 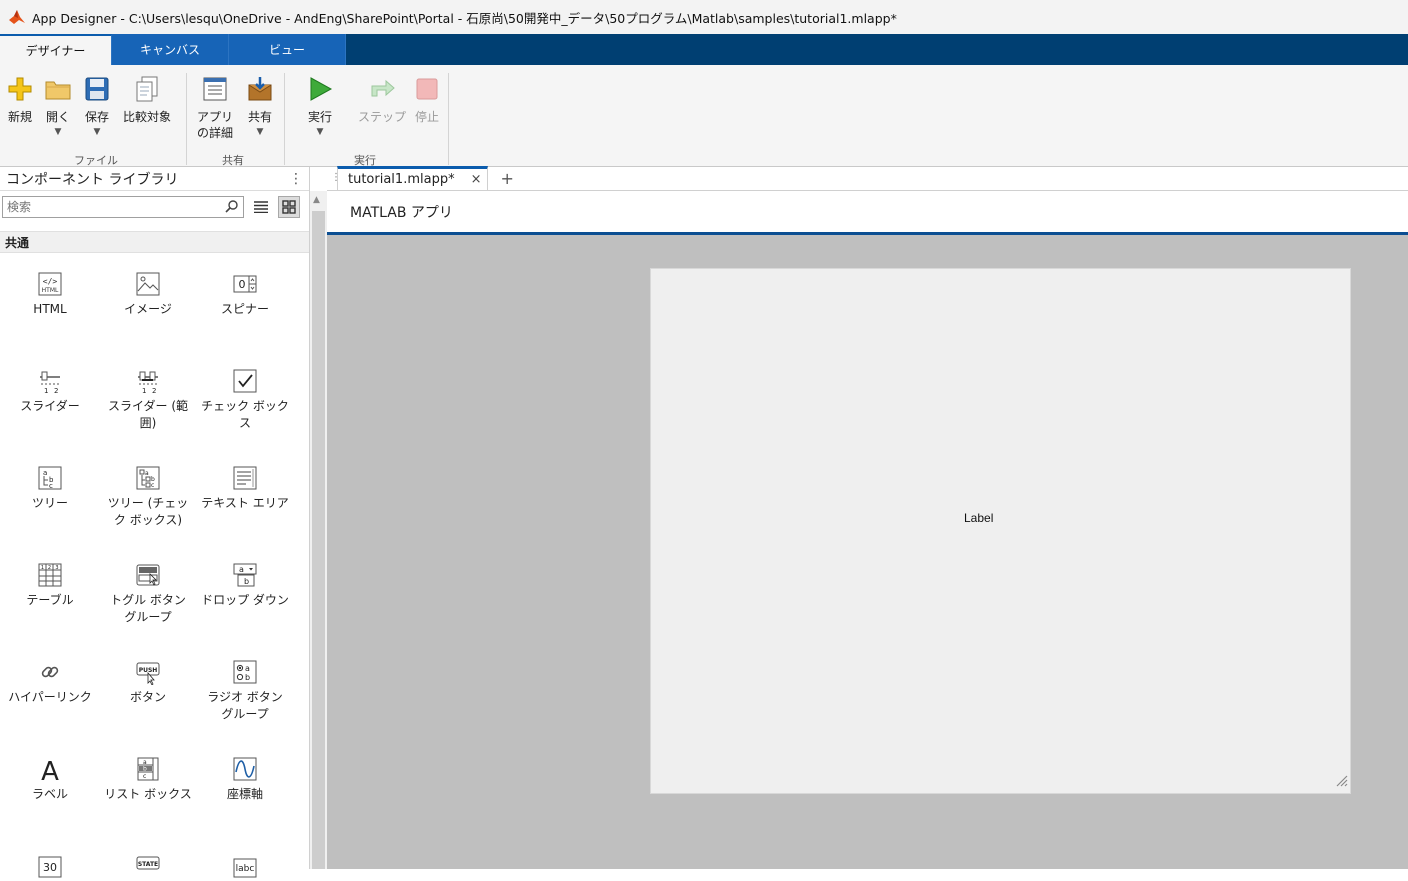 What do you see at coordinates (232, 207) in the screenshot?
I see `search-icon` at bounding box center [232, 207].